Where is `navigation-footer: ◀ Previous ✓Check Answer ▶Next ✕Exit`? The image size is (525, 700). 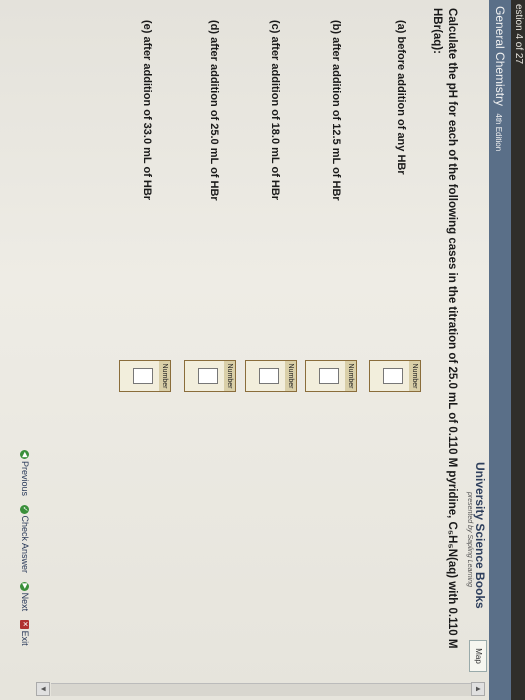 navigation-footer: ◀ Previous ✓Check Answer ▶Next ✕Exit is located at coordinates (24, 551).